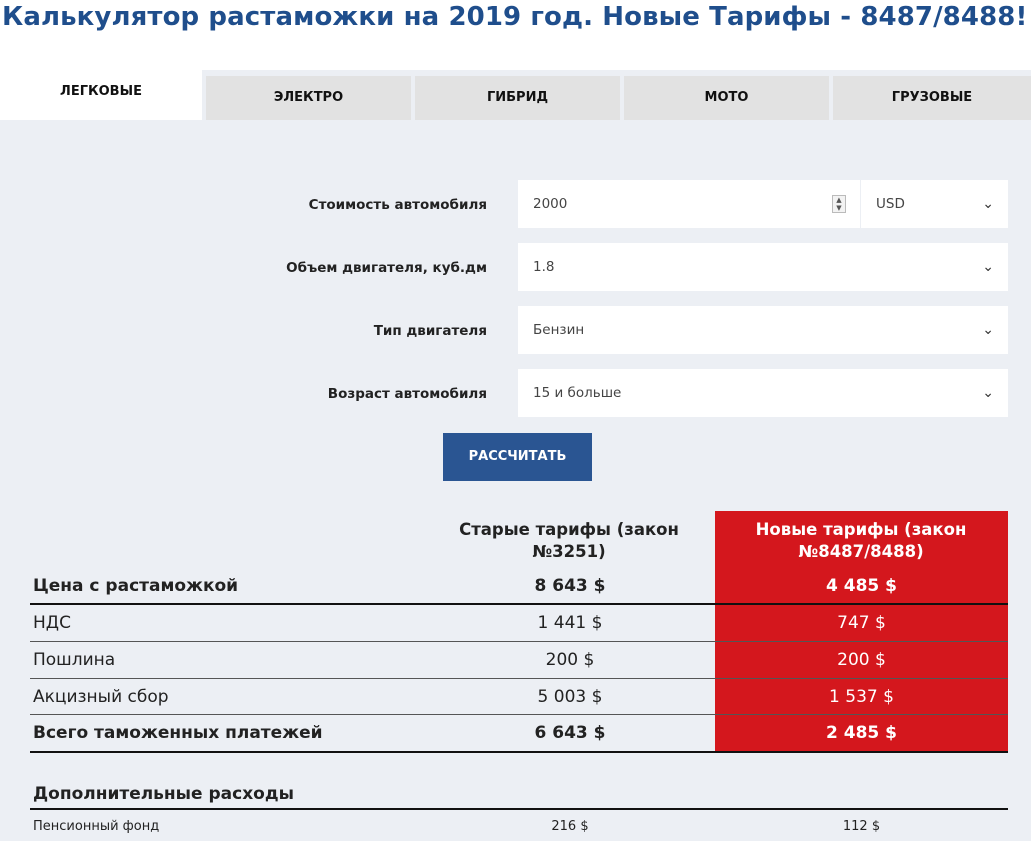 This screenshot has height=841, width=1031. Describe the element at coordinates (74, 660) in the screenshot. I see `row-label: Пошлина` at that location.